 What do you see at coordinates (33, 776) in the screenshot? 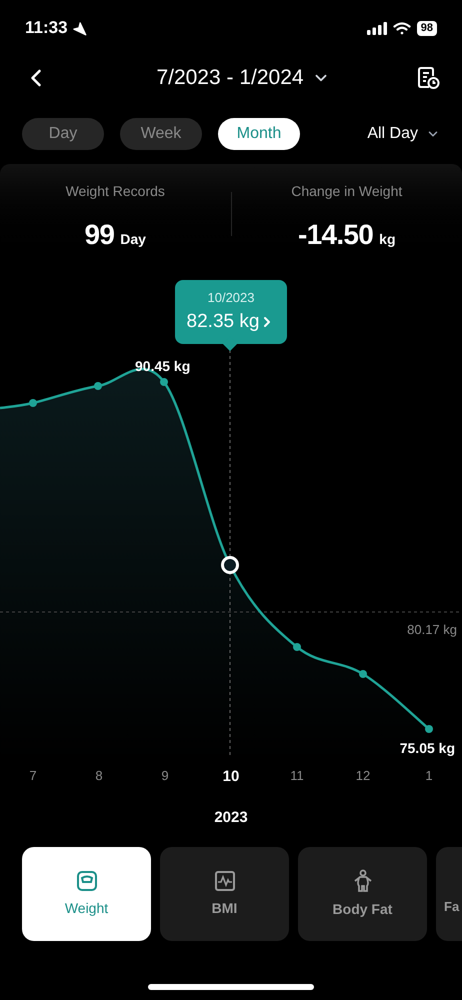
I see `x-axis-label: 7` at bounding box center [33, 776].